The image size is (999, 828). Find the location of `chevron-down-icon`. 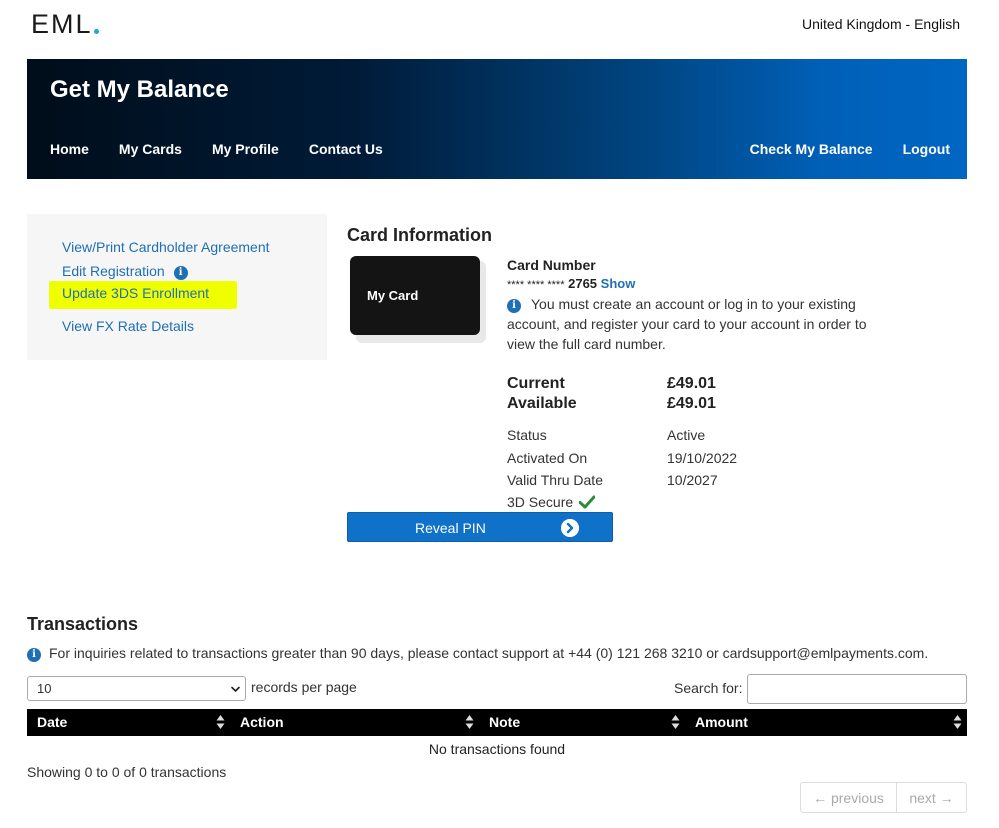

chevron-down-icon is located at coordinates (235, 689).